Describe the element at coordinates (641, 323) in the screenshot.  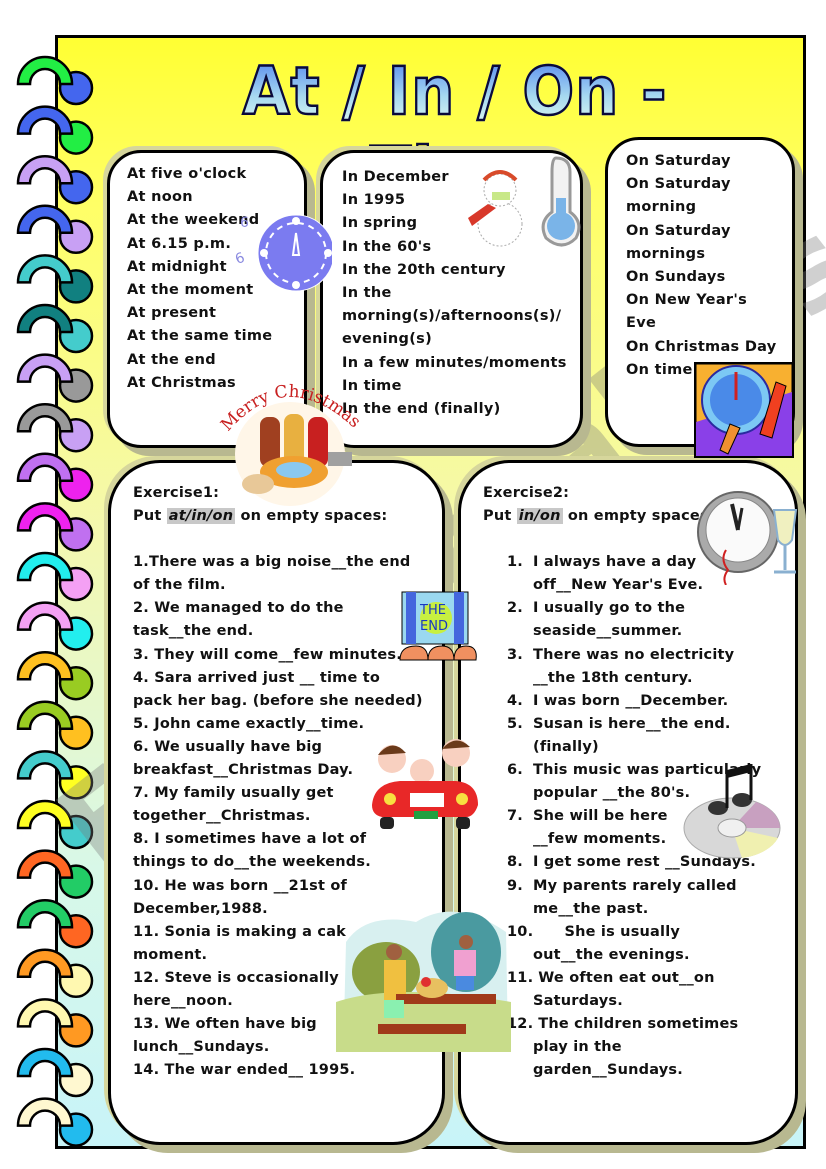
I see `on-item: Eve` at that location.